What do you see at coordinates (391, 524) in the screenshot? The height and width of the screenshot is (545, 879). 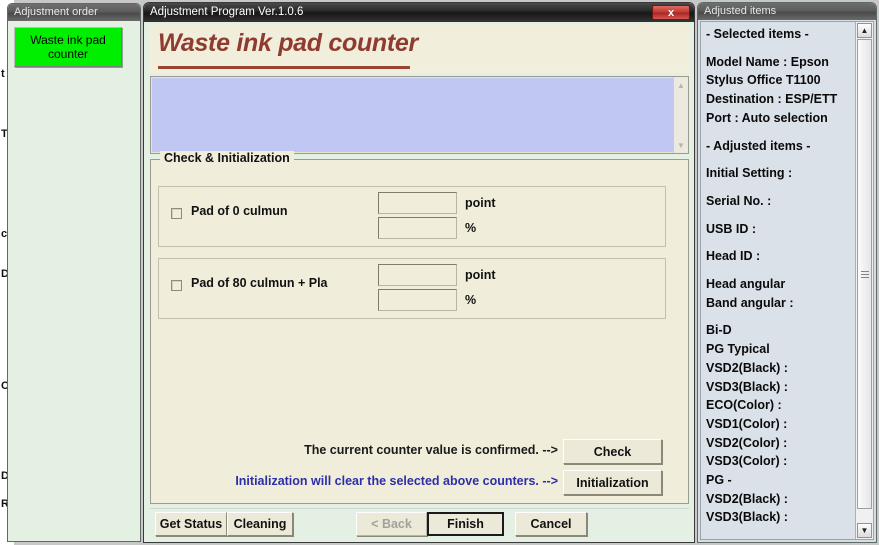 I see `back-button: < Back` at bounding box center [391, 524].